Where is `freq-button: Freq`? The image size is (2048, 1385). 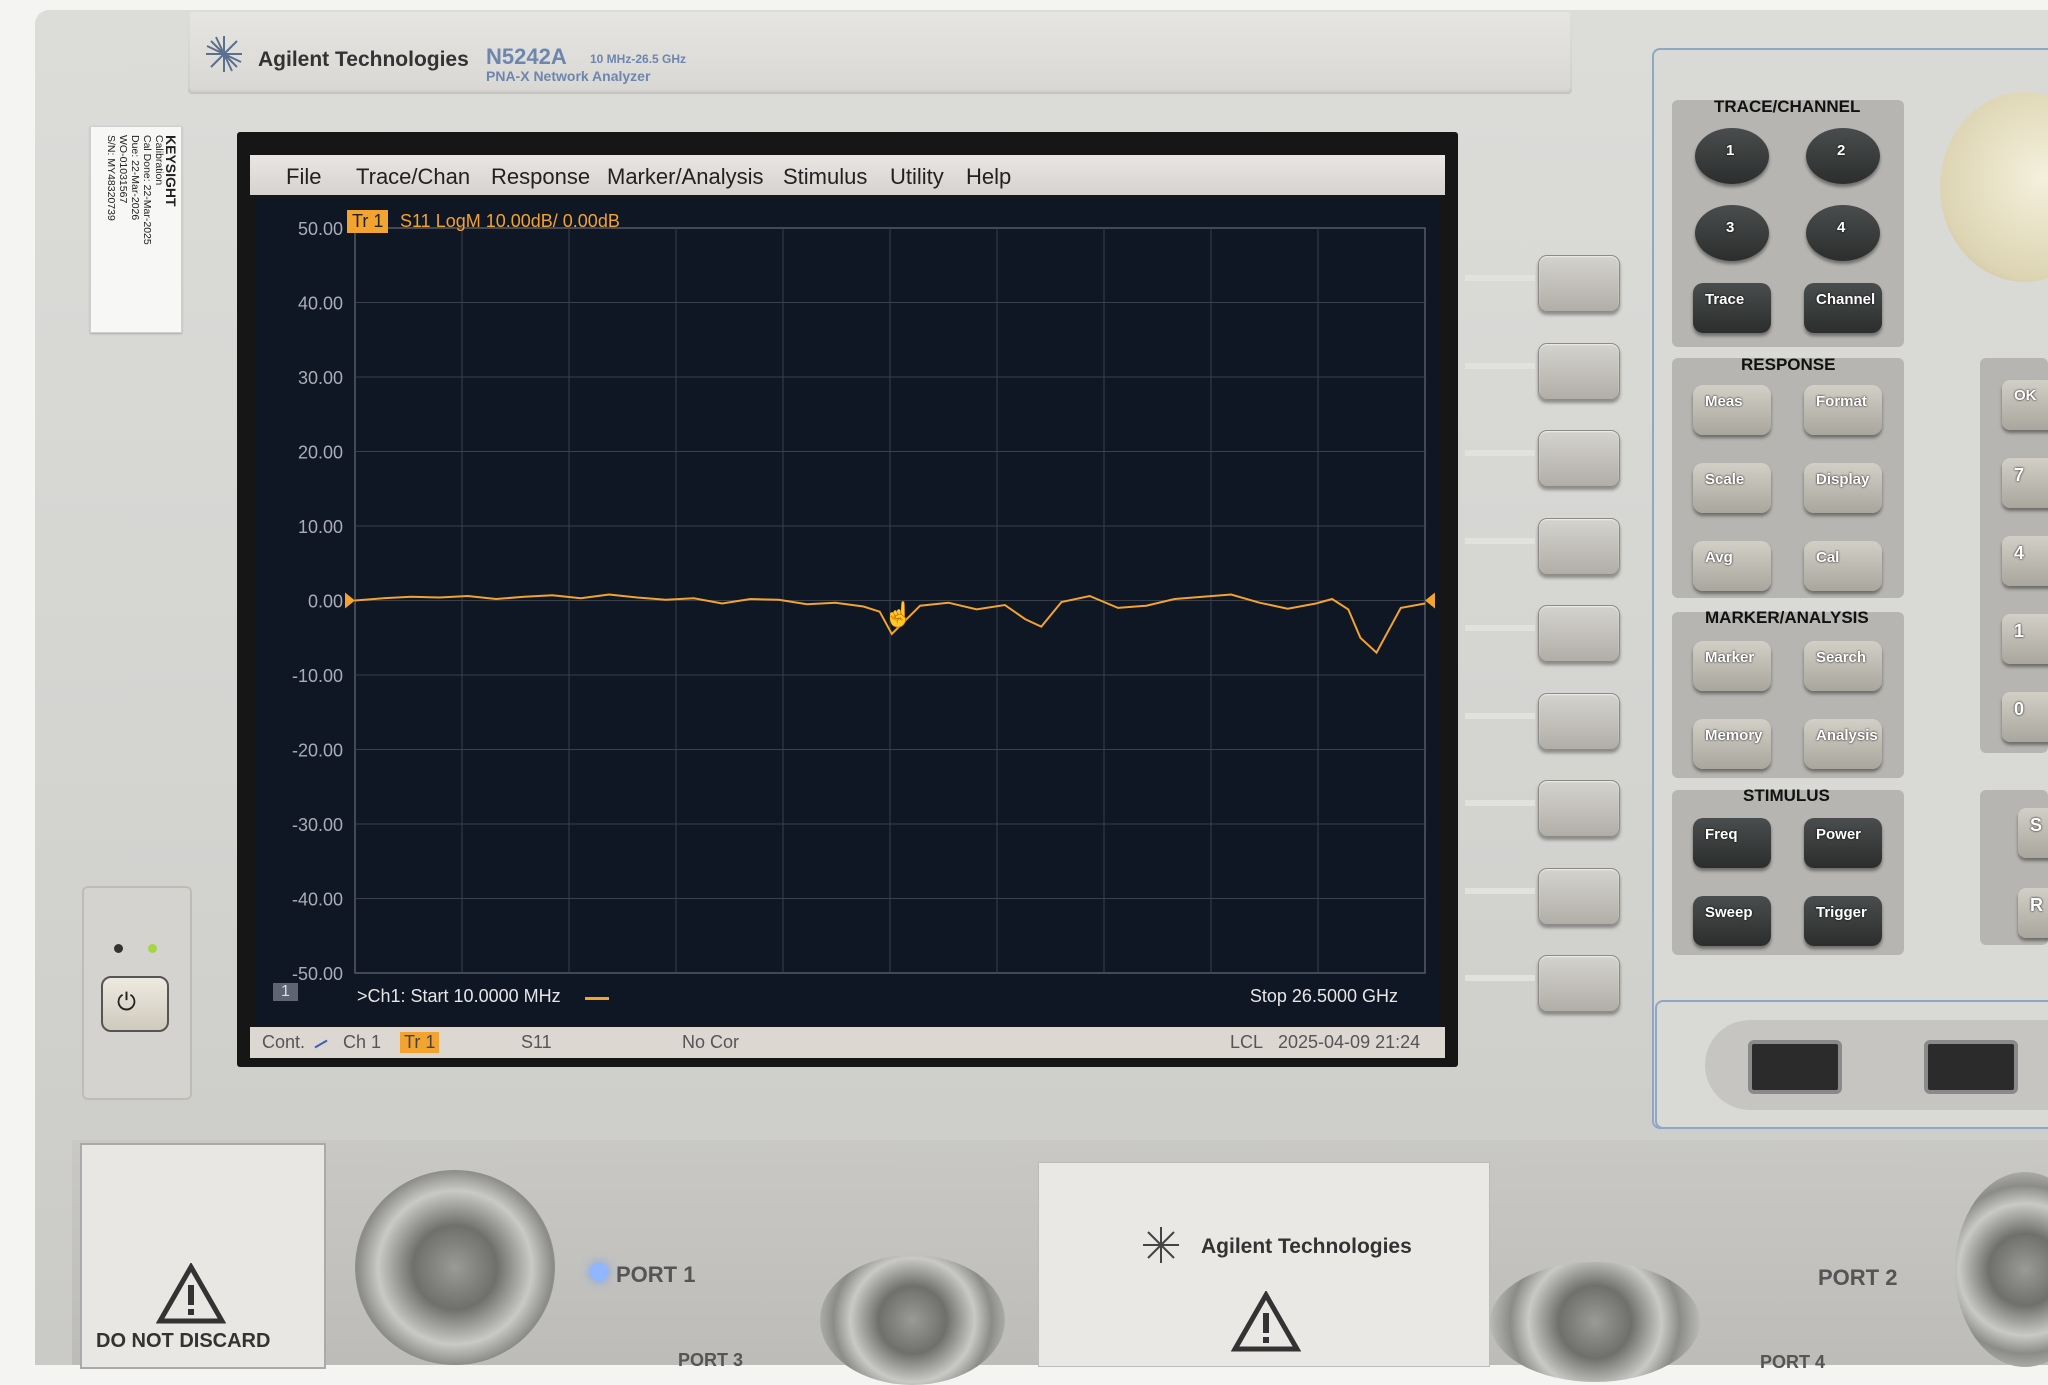
freq-button: Freq is located at coordinates (1732, 843).